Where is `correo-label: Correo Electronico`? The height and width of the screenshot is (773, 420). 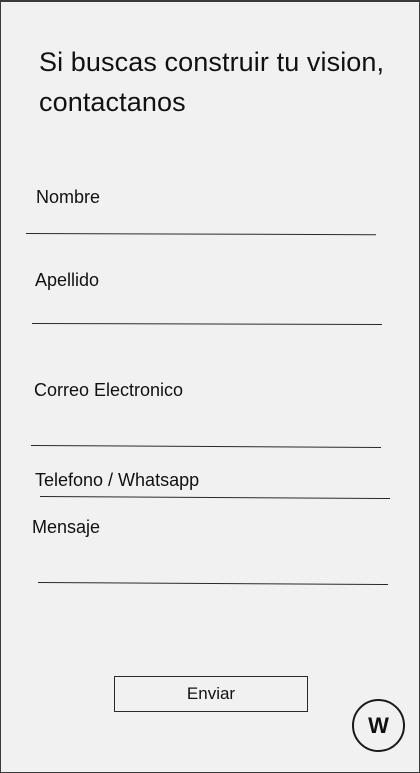 correo-label: Correo Electronico is located at coordinates (109, 390).